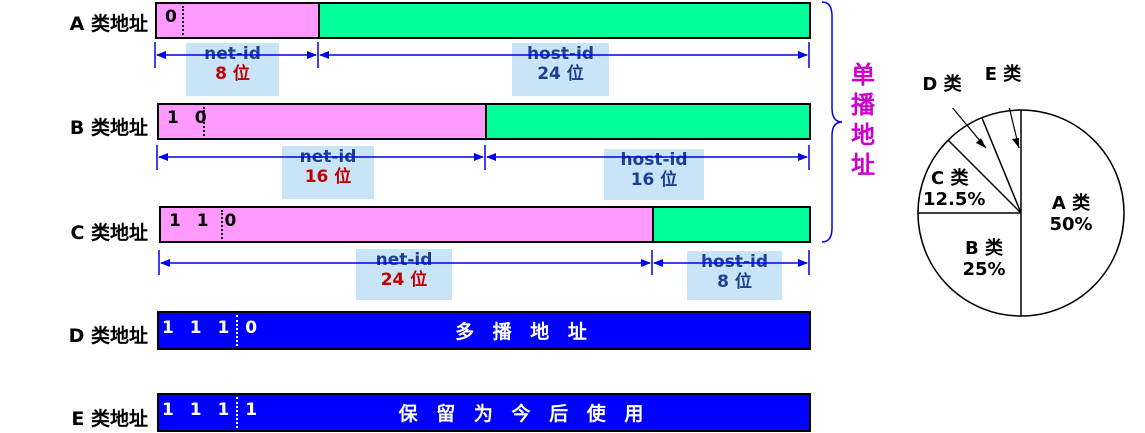 This screenshot has height=433, width=1145. What do you see at coordinates (954, 189) in the screenshot?
I see `pie-label-c: C 类 12.5%` at bounding box center [954, 189].